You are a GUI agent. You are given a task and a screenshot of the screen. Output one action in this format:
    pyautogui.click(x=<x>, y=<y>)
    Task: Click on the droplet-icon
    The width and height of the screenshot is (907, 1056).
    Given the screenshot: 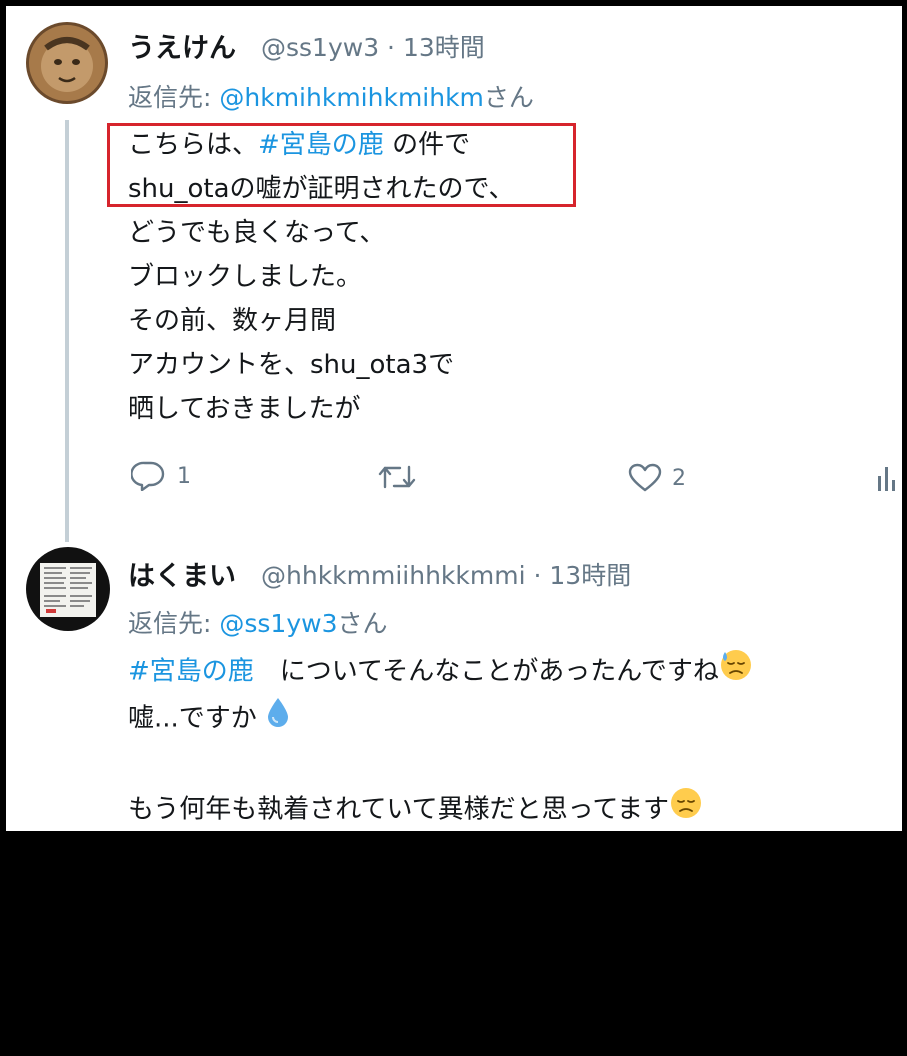 What is the action you would take?
    pyautogui.click(x=278, y=719)
    